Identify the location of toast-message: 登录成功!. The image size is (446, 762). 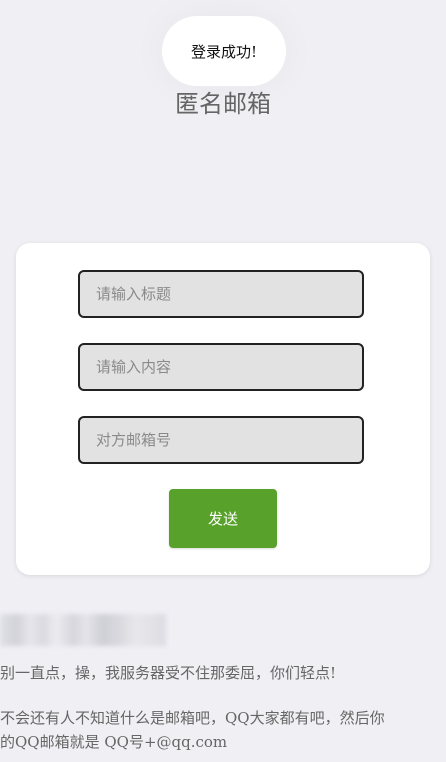
(224, 51).